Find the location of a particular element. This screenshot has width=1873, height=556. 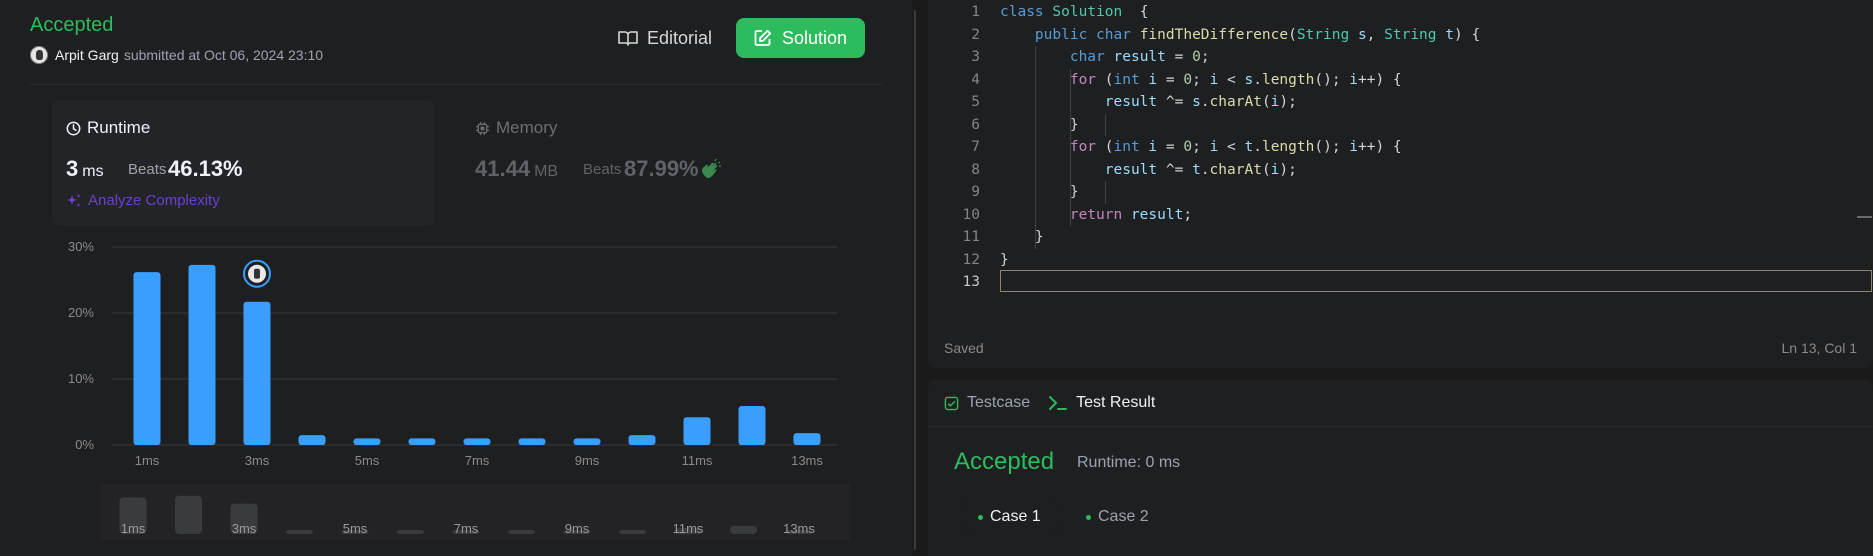

panel-splitter is located at coordinates (920, 278).